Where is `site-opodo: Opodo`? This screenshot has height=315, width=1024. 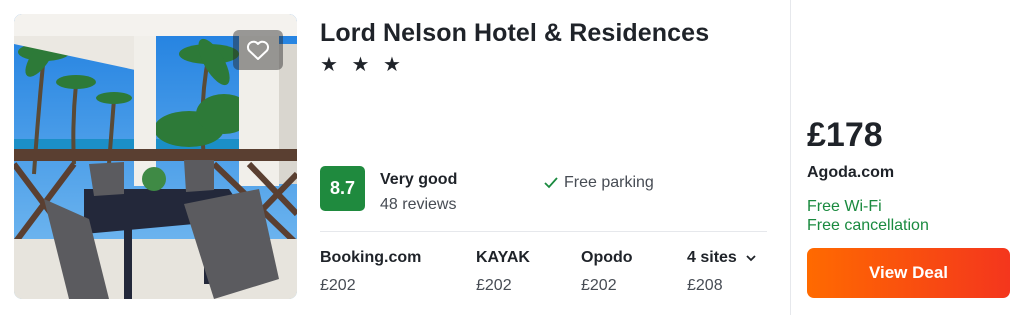
site-opodo: Opodo is located at coordinates (607, 258).